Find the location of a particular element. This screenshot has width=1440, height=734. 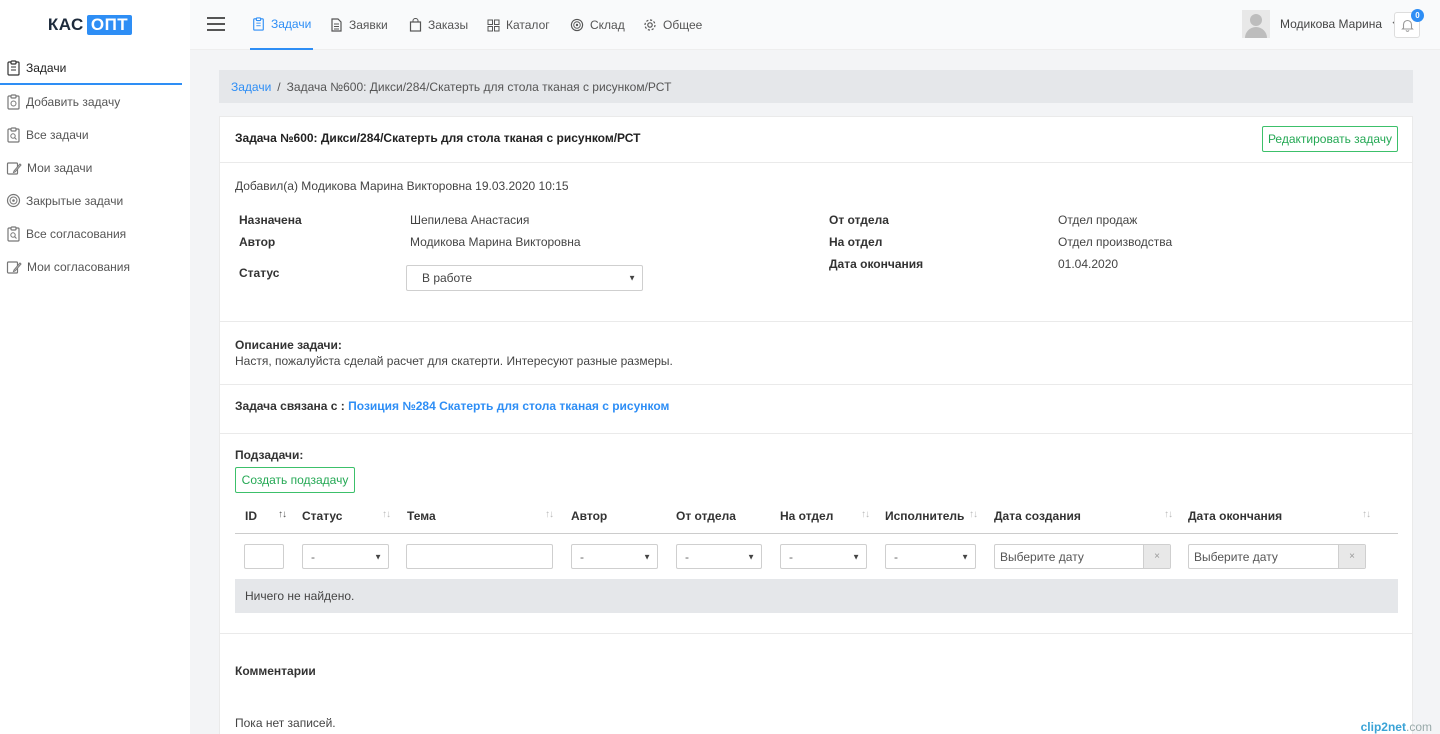

column-header-author: Автор is located at coordinates (589, 516).